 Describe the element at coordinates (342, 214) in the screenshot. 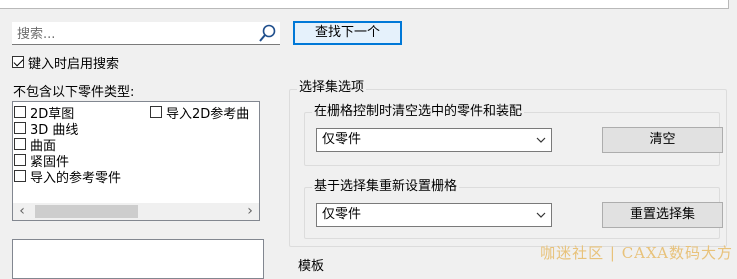

I see `reset-scope-value: 仅零件` at that location.